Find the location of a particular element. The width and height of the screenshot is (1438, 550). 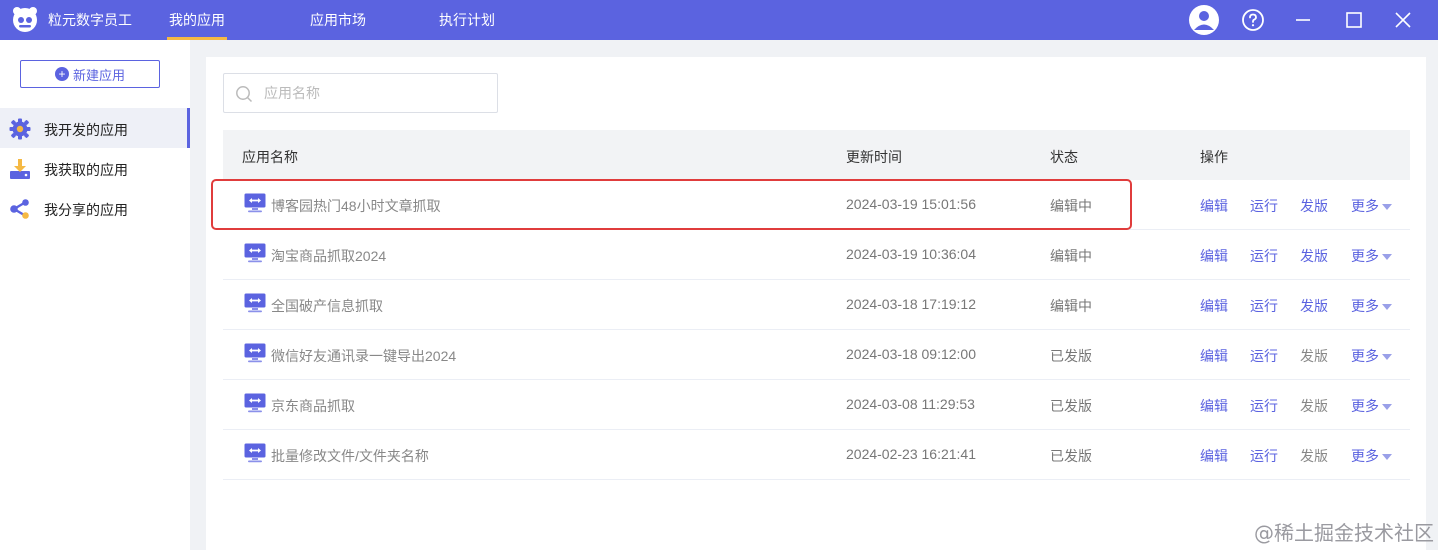

help-button is located at coordinates (1253, 20).